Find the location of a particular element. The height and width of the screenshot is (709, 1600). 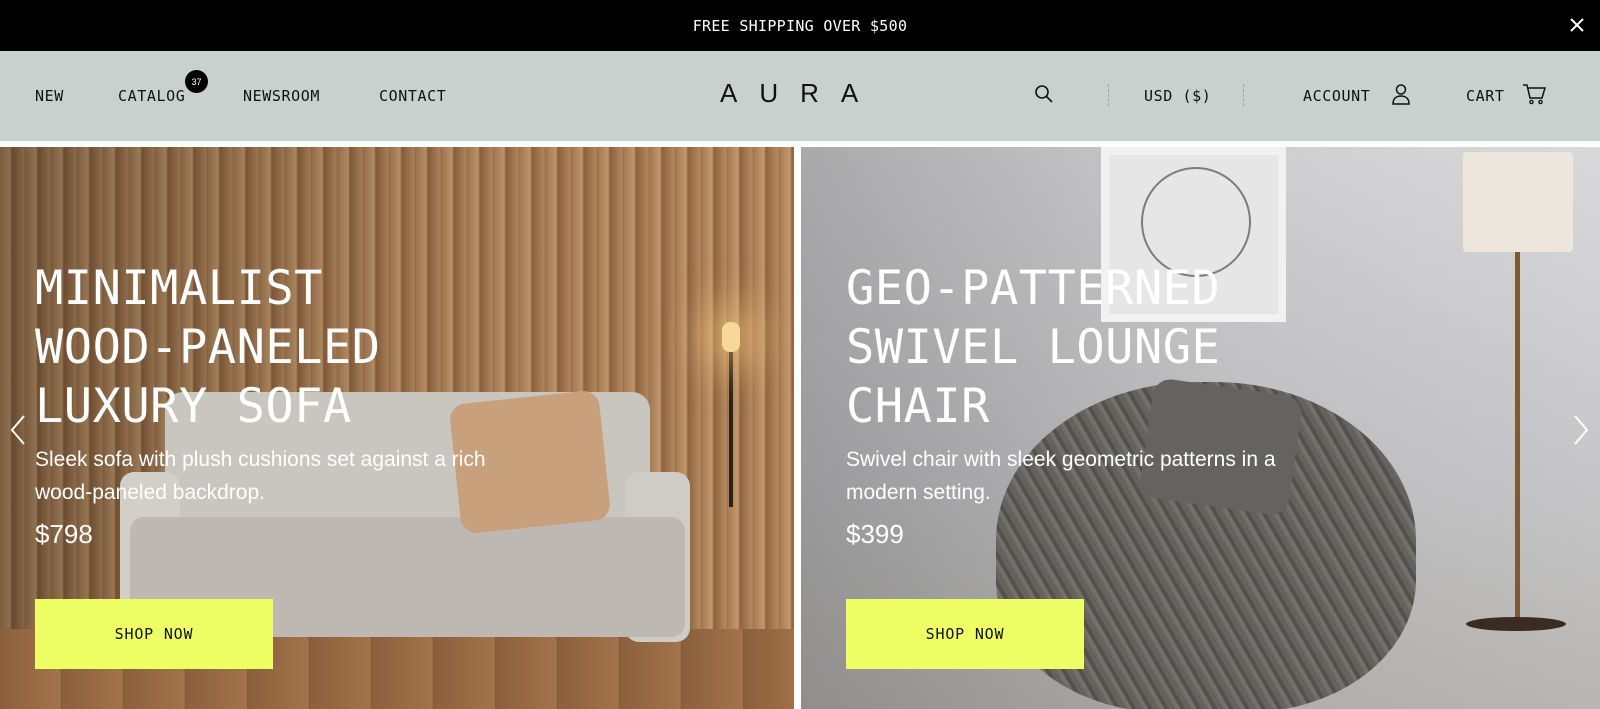

chevron-left-icon is located at coordinates (18, 430).